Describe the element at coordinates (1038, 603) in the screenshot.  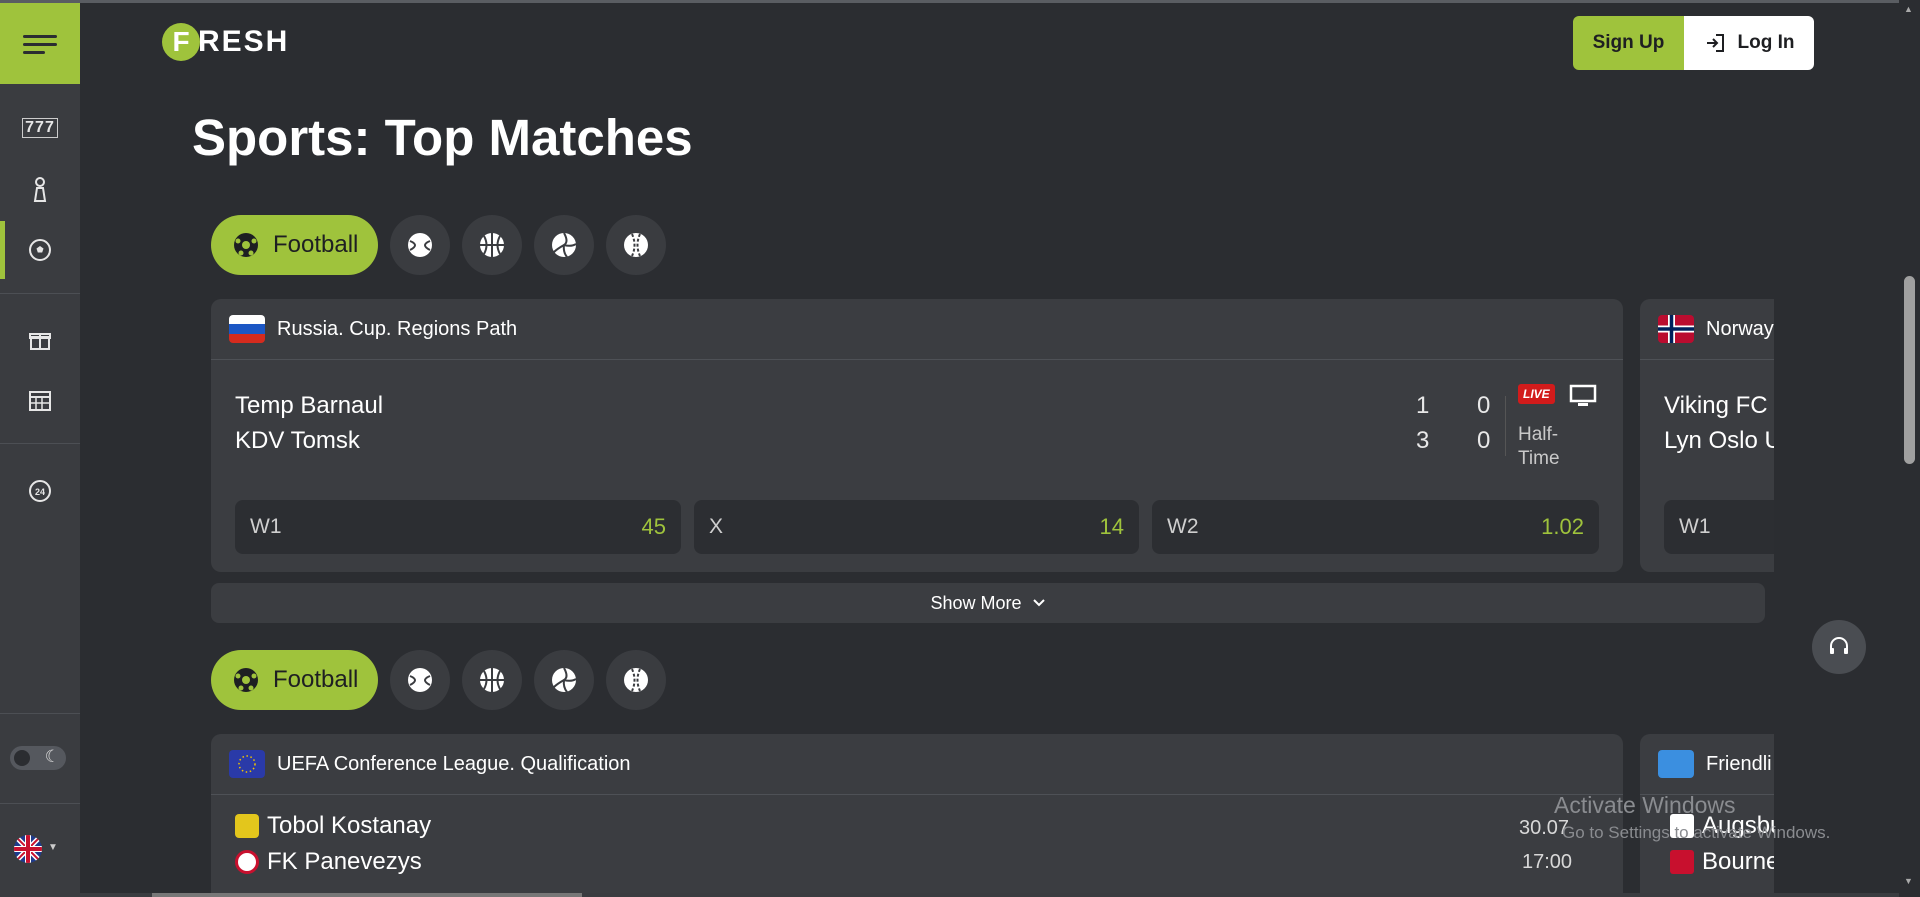
I see `chevron-down-icon` at that location.